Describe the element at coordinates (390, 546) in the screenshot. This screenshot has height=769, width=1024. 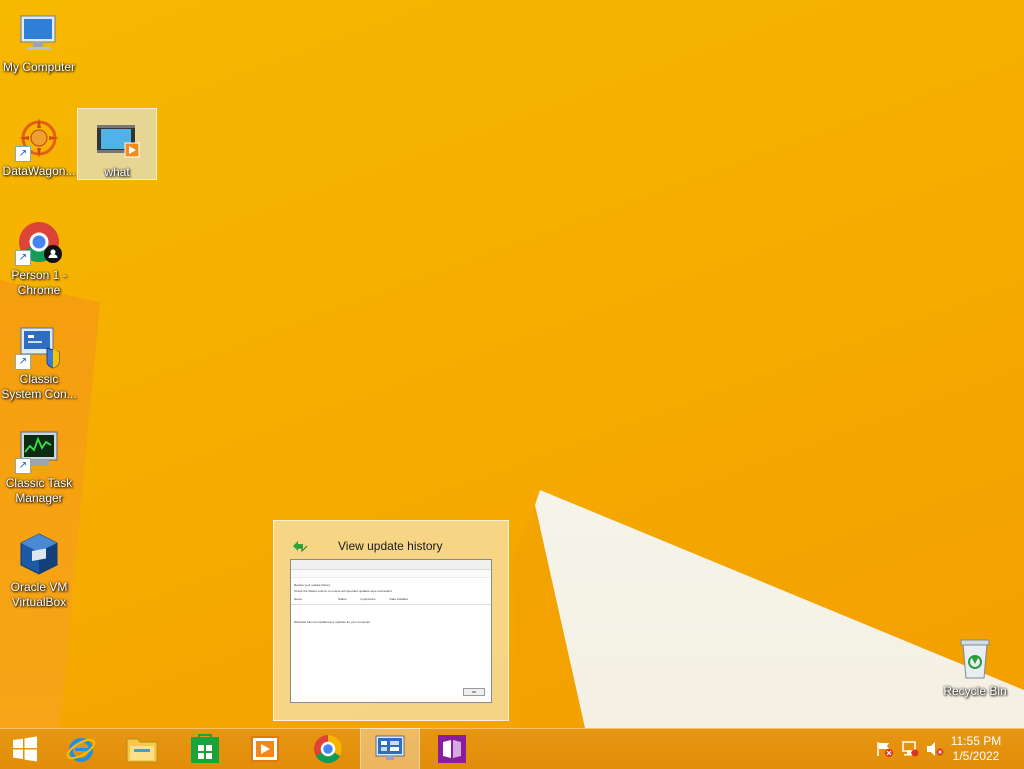
I see `thumbnail-title: View update history` at that location.